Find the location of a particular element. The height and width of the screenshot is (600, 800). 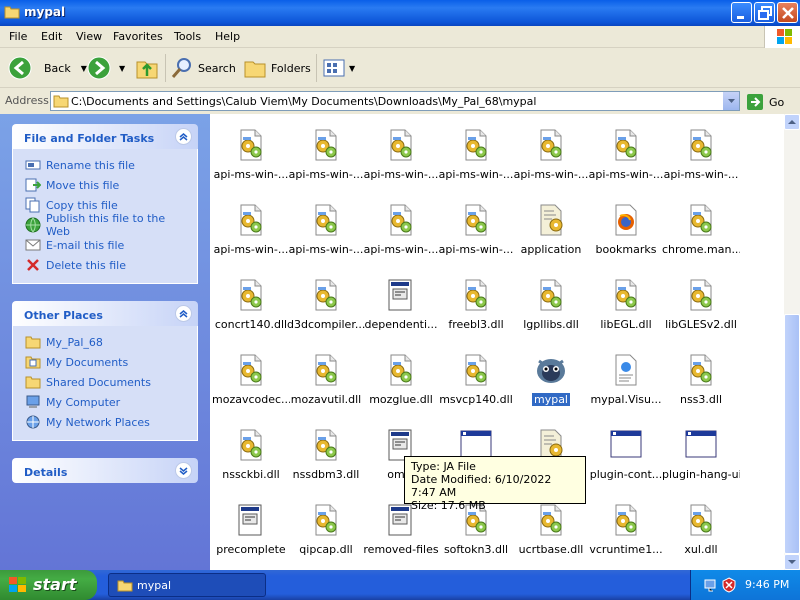

address-label: Address is located at coordinates (27, 100).